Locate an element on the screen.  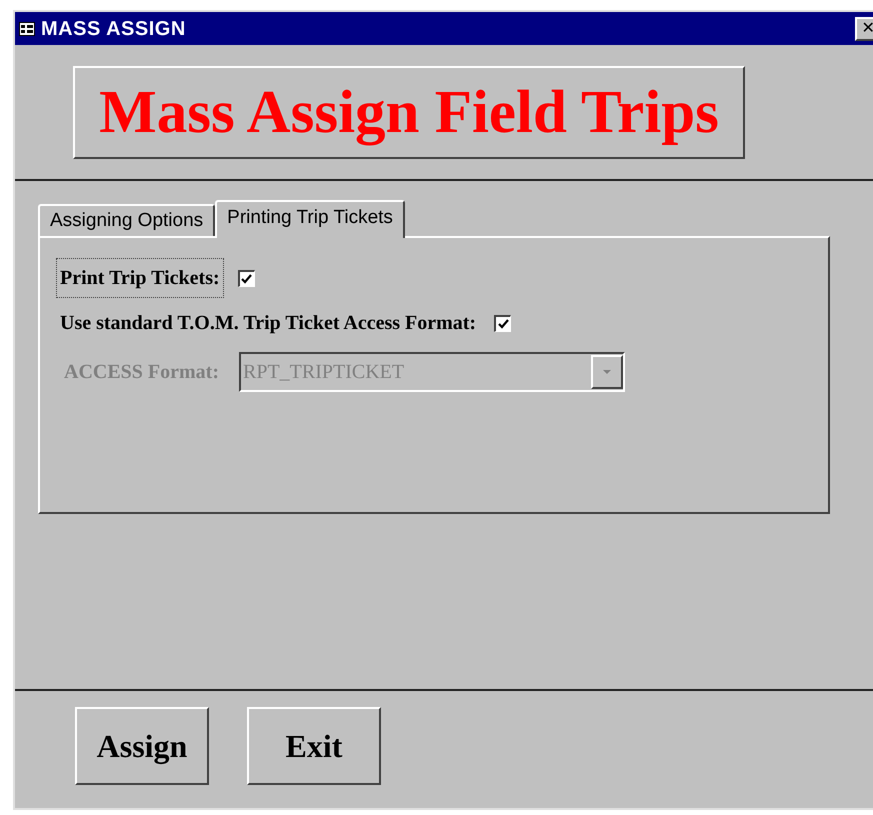
option-label: Use standard T.O.M. Trip Ticket Access Format: is located at coordinates (268, 323).